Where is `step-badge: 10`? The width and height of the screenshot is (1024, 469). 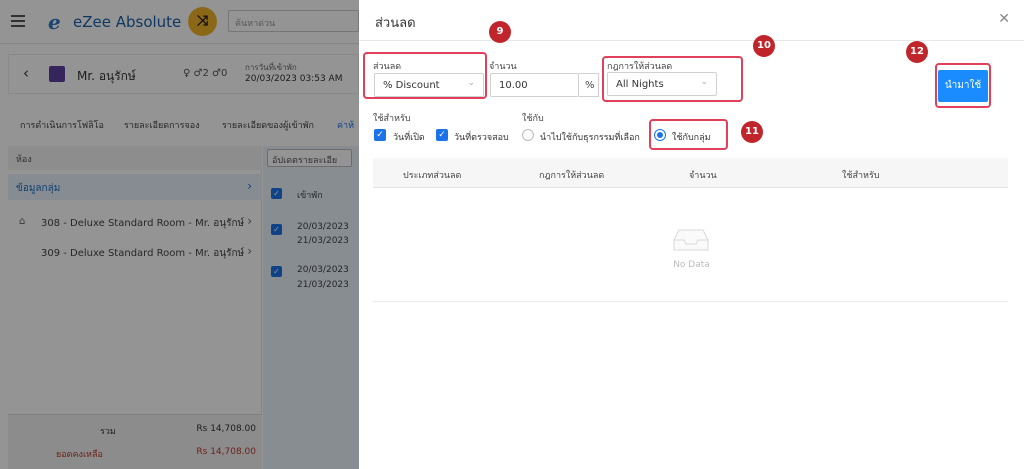
step-badge: 10 is located at coordinates (764, 46).